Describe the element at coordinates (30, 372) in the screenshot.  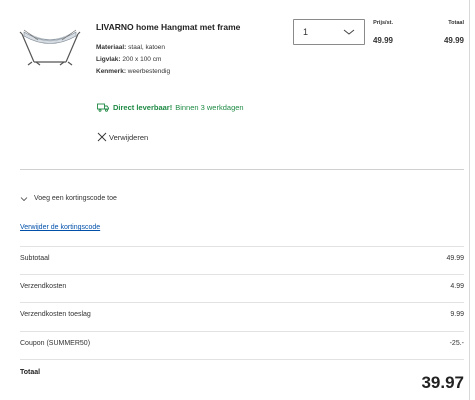
I see `order-total-label: Totaal` at that location.